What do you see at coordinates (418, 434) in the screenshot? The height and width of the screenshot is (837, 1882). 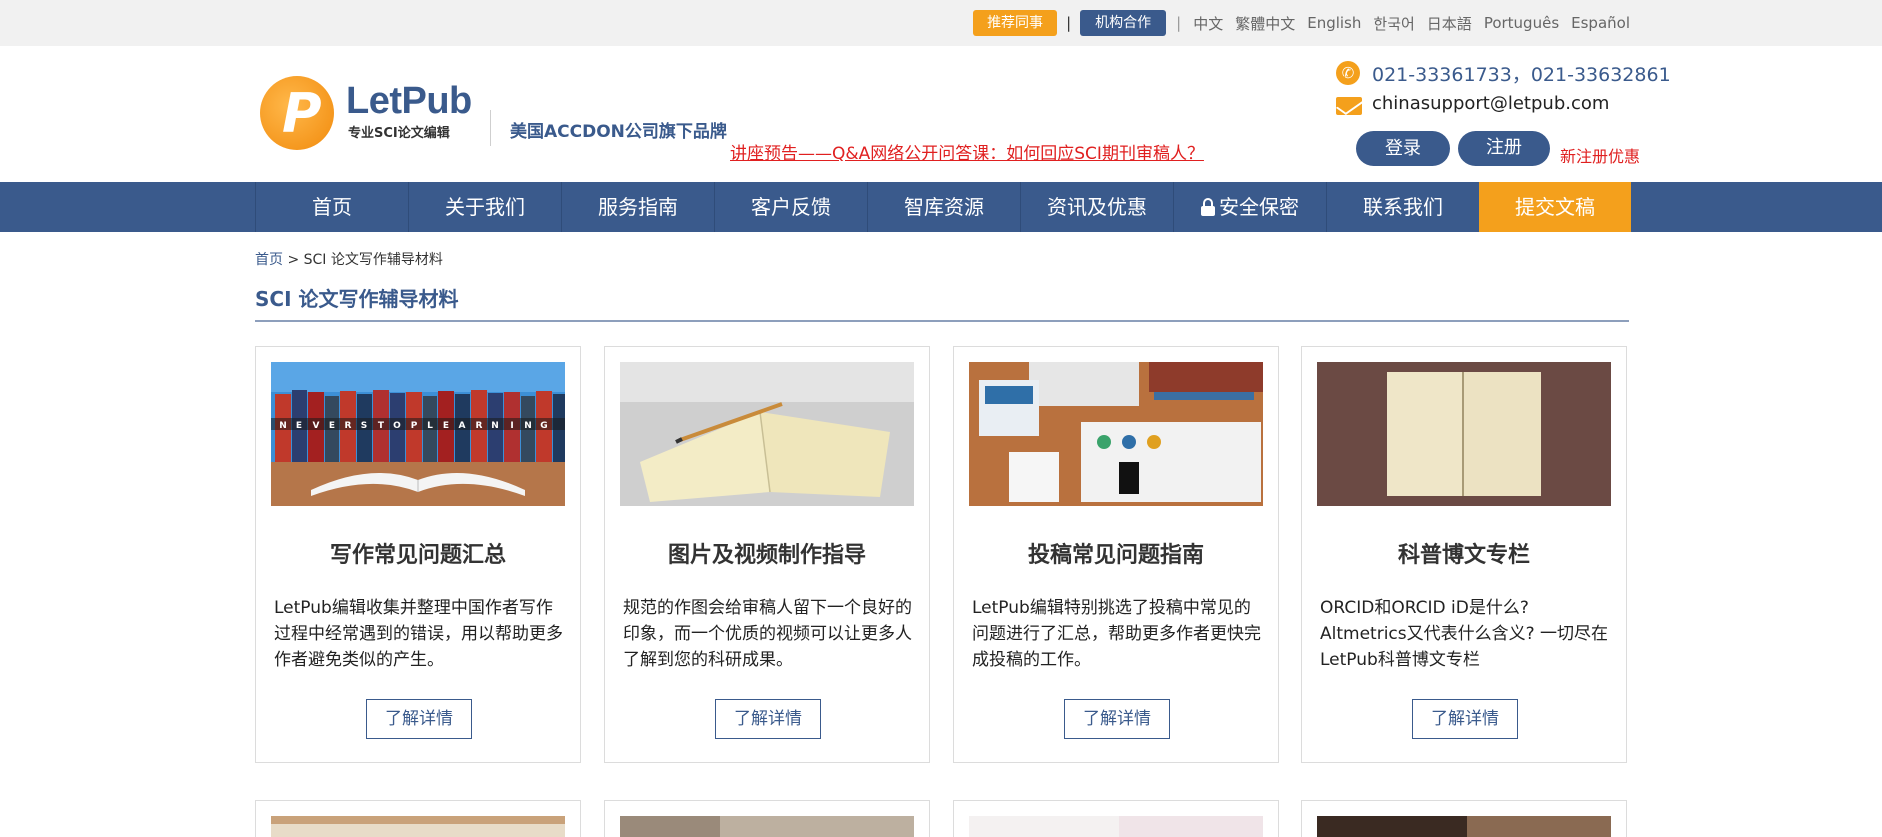 I see `card-image-bookshelf: NEVERSTOPLEARNING` at bounding box center [418, 434].